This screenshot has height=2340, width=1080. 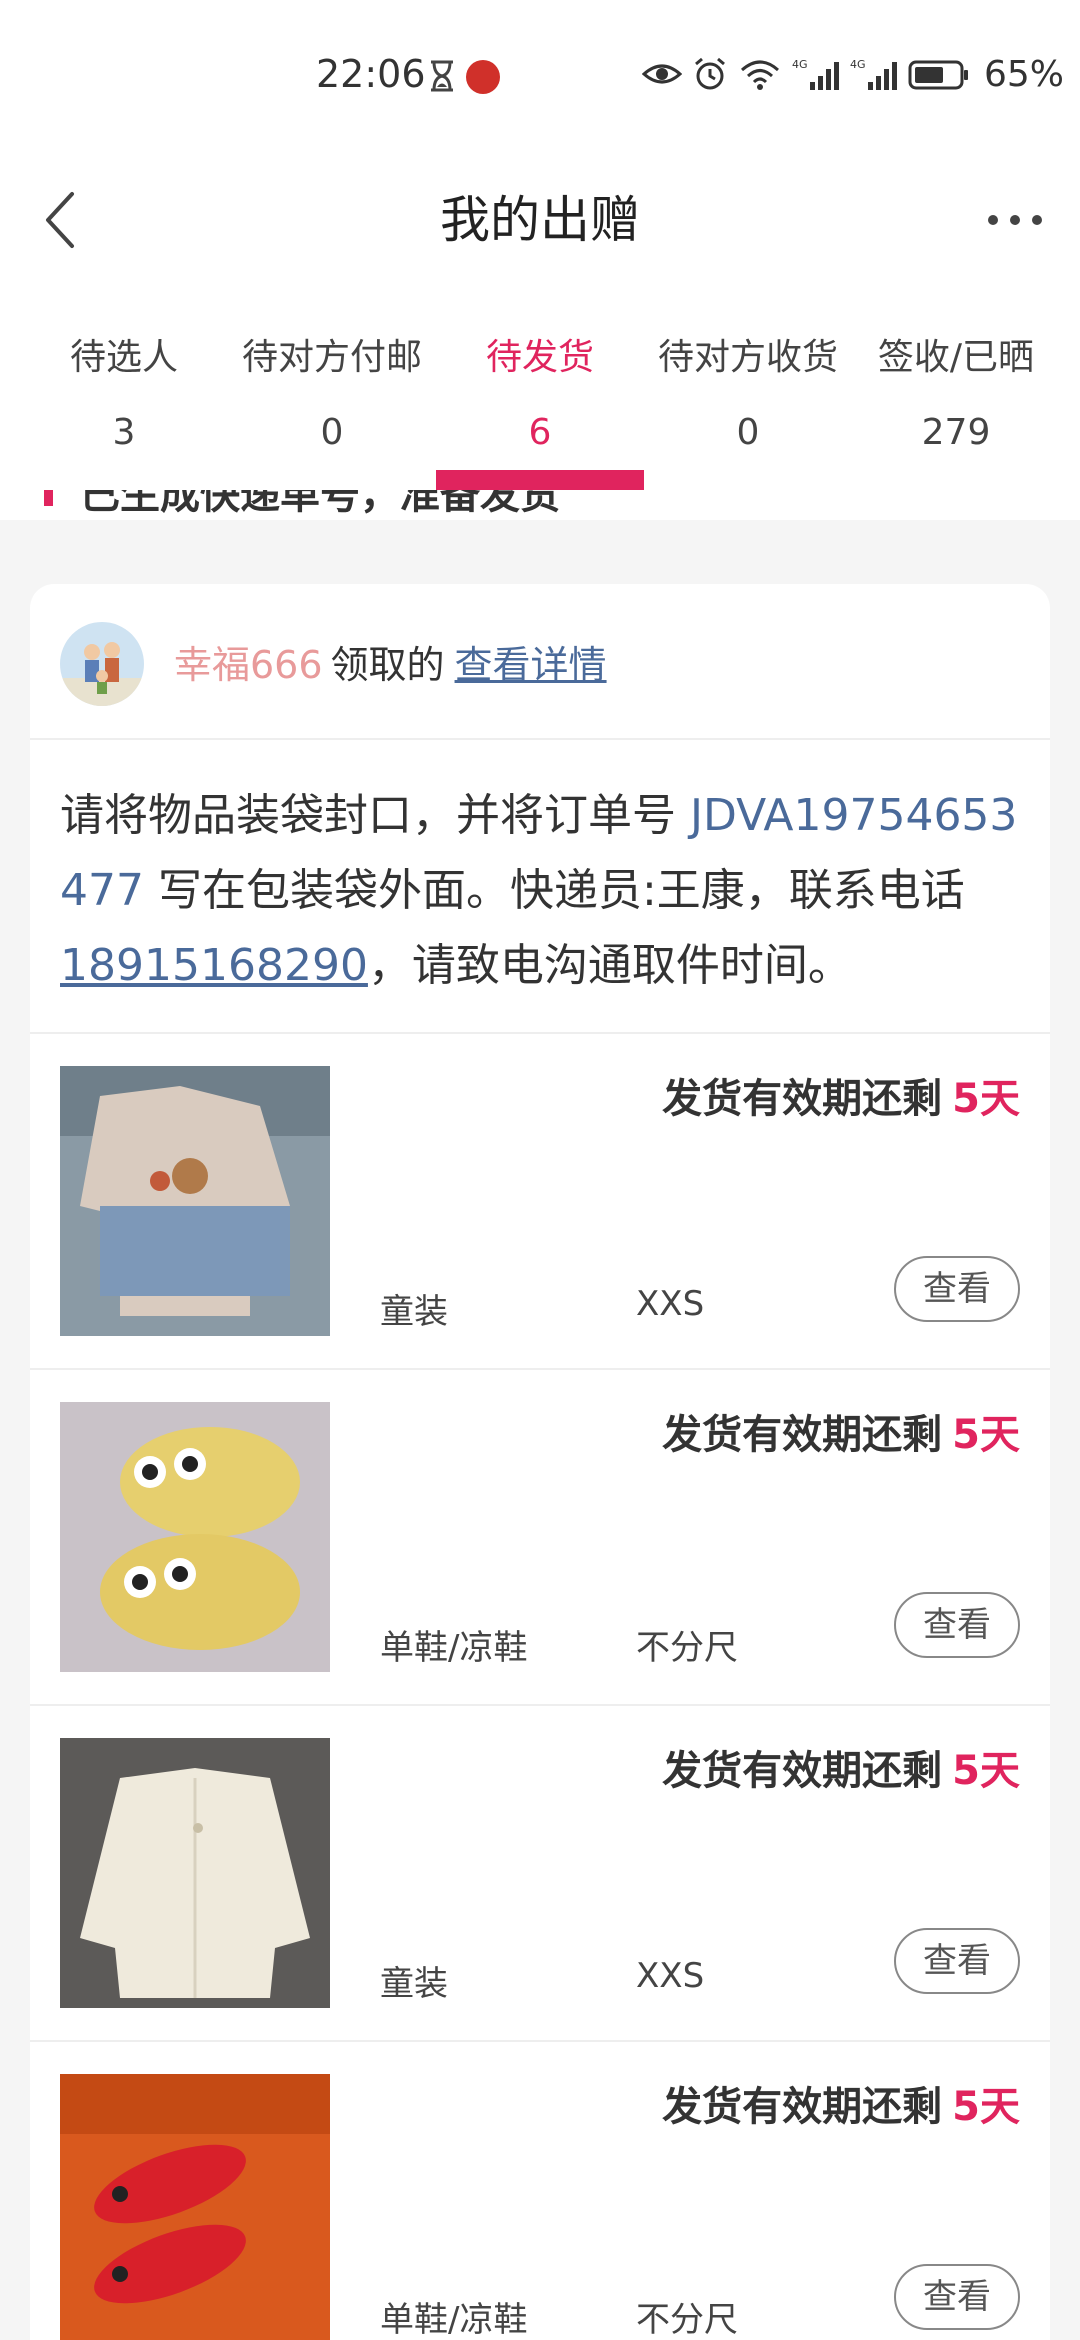 What do you see at coordinates (483, 77) in the screenshot?
I see `app-notification-icon` at bounding box center [483, 77].